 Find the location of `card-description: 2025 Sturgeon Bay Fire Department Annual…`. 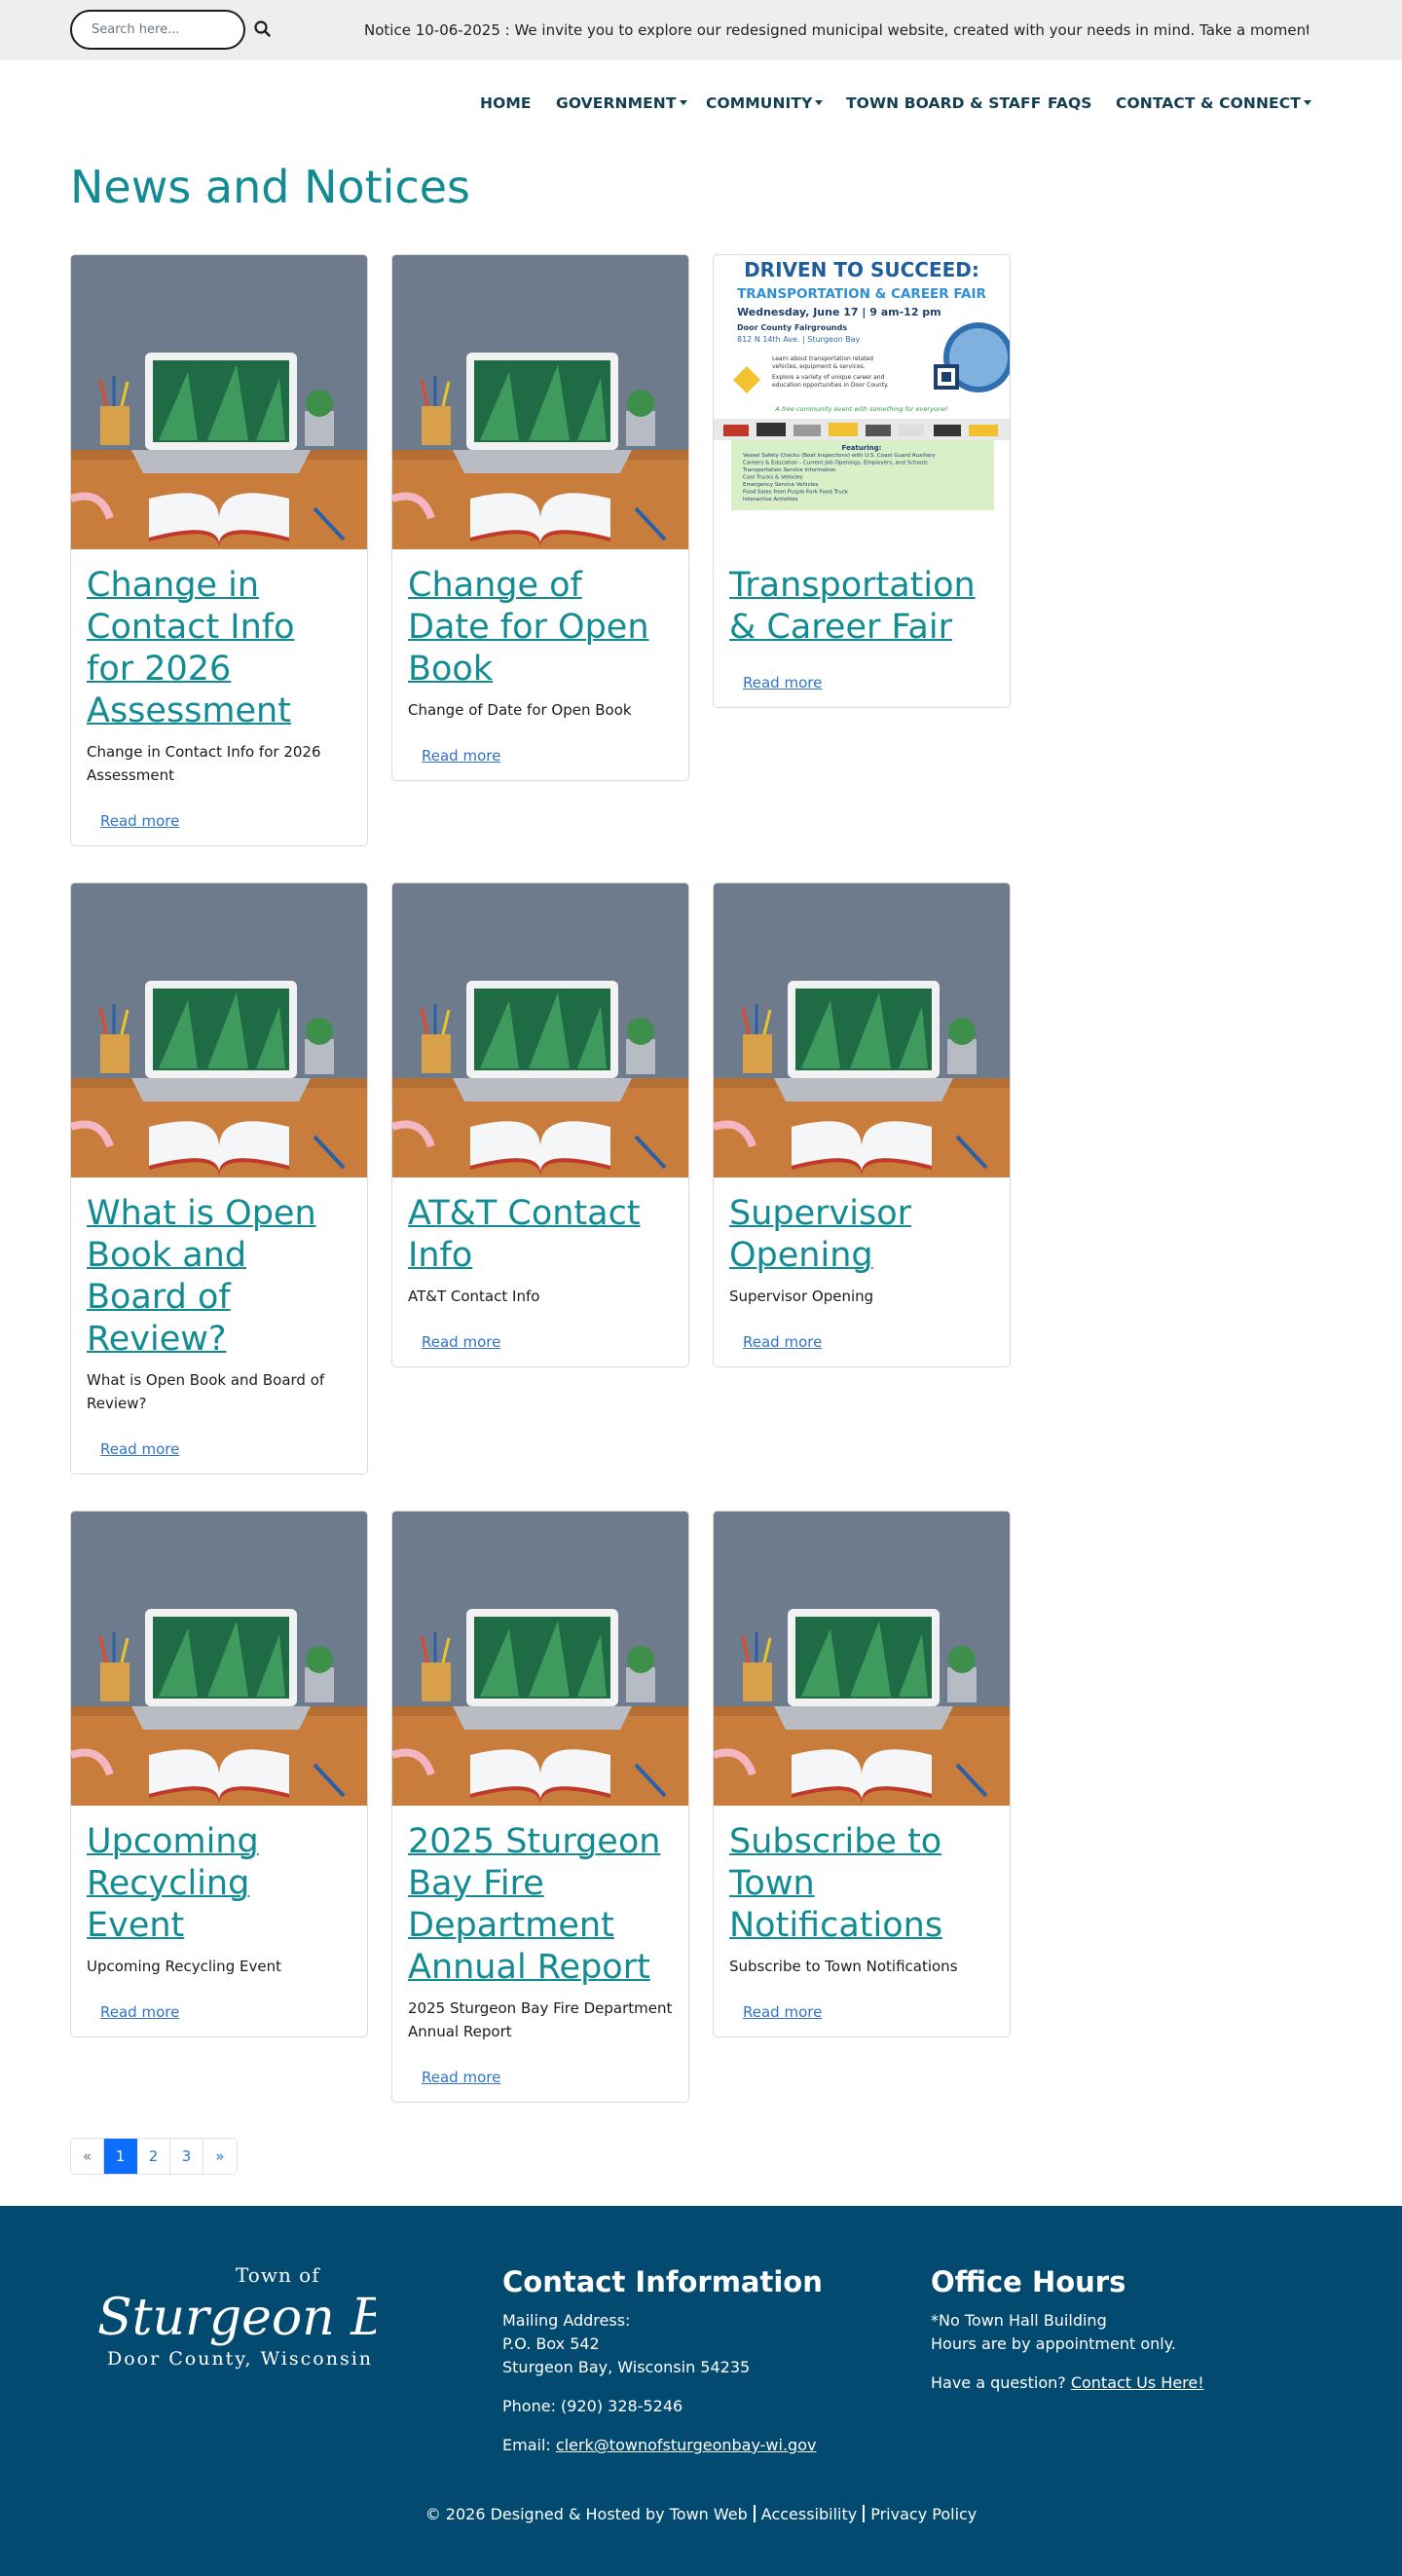

card-description: 2025 Sturgeon Bay Fire Department Annual… is located at coordinates (540, 2019).